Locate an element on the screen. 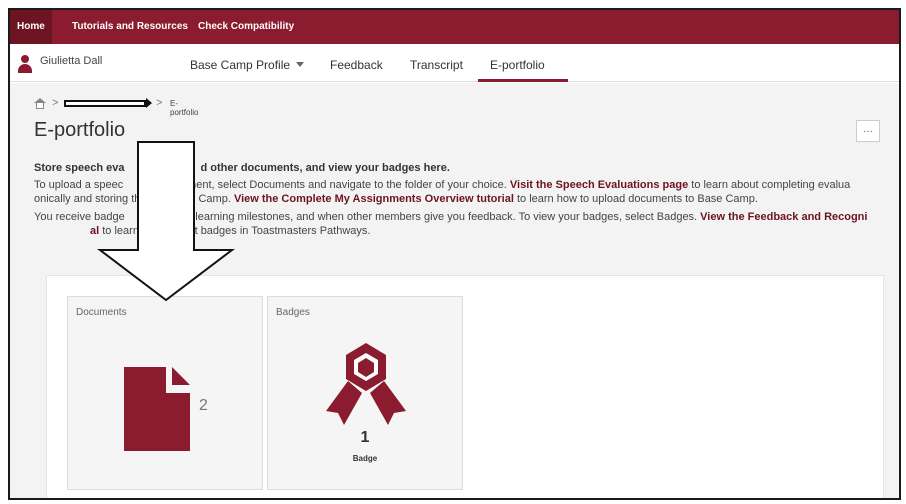  document-icon is located at coordinates (157, 409).